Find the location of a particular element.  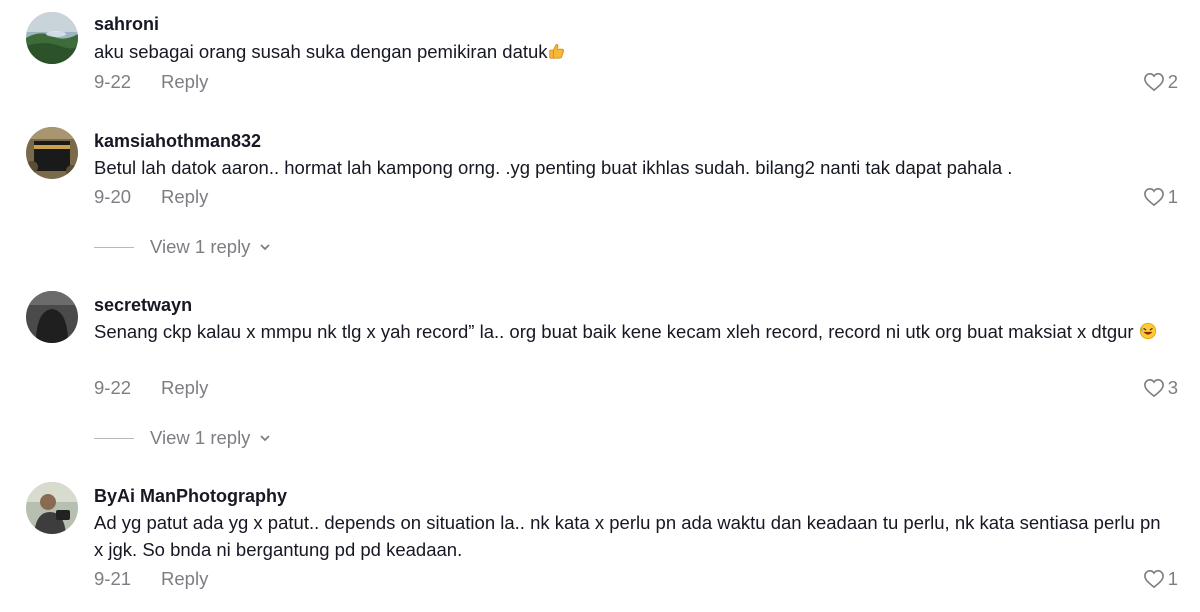

like-button: 2 is located at coordinates (1160, 82).